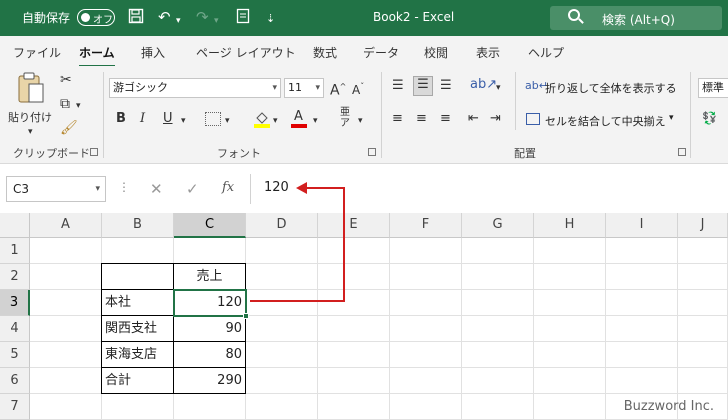 This screenshot has width=728, height=420. Describe the element at coordinates (304, 88) in the screenshot. I see `font-size-combo: 11 ▾` at that location.